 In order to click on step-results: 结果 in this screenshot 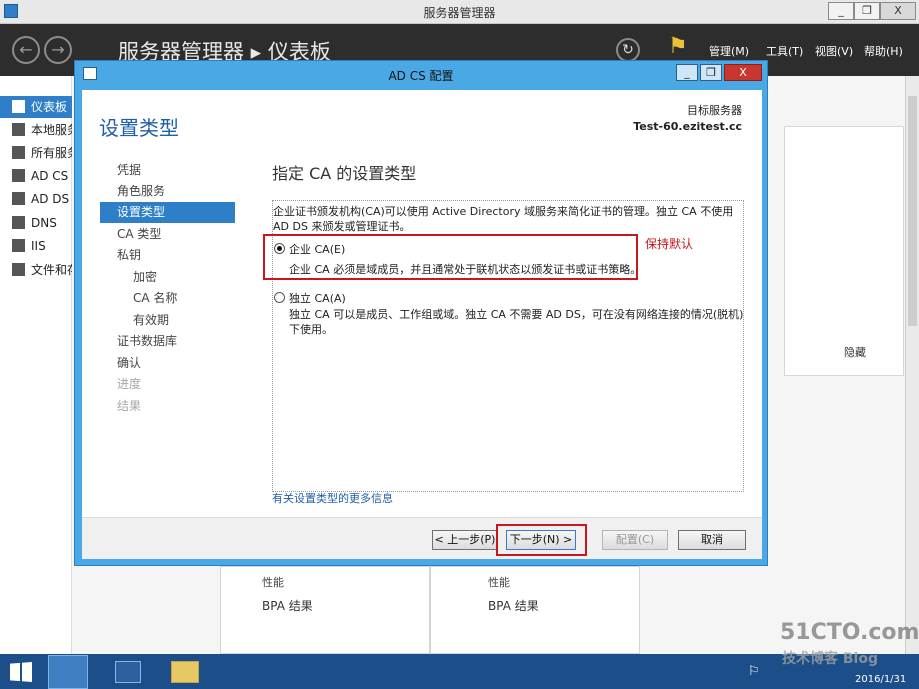, I will do `click(129, 406)`.